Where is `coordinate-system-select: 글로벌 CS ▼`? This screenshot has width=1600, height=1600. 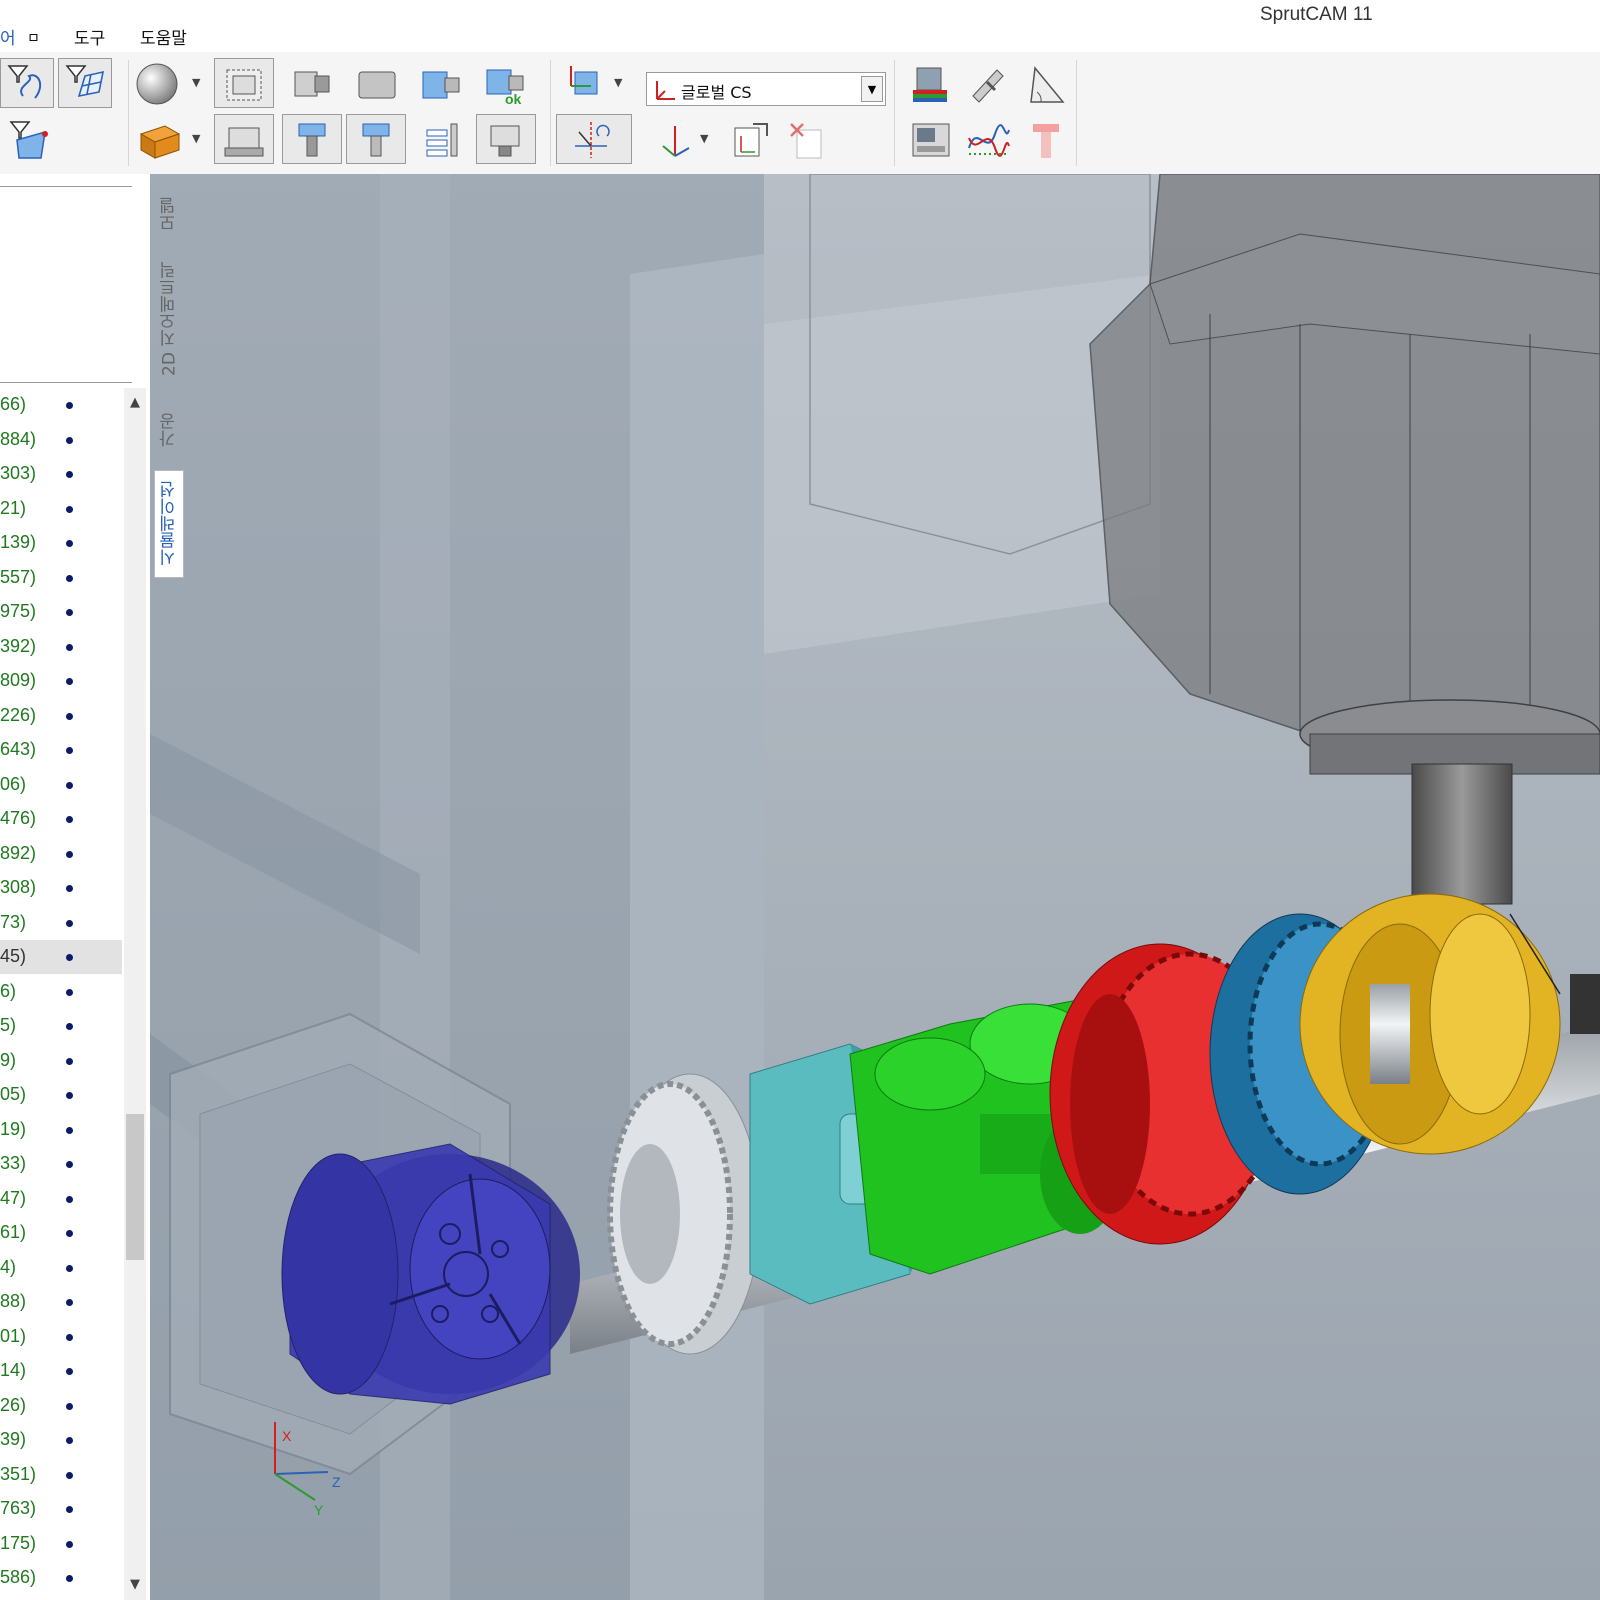
coordinate-system-select: 글로벌 CS ▼ is located at coordinates (766, 89).